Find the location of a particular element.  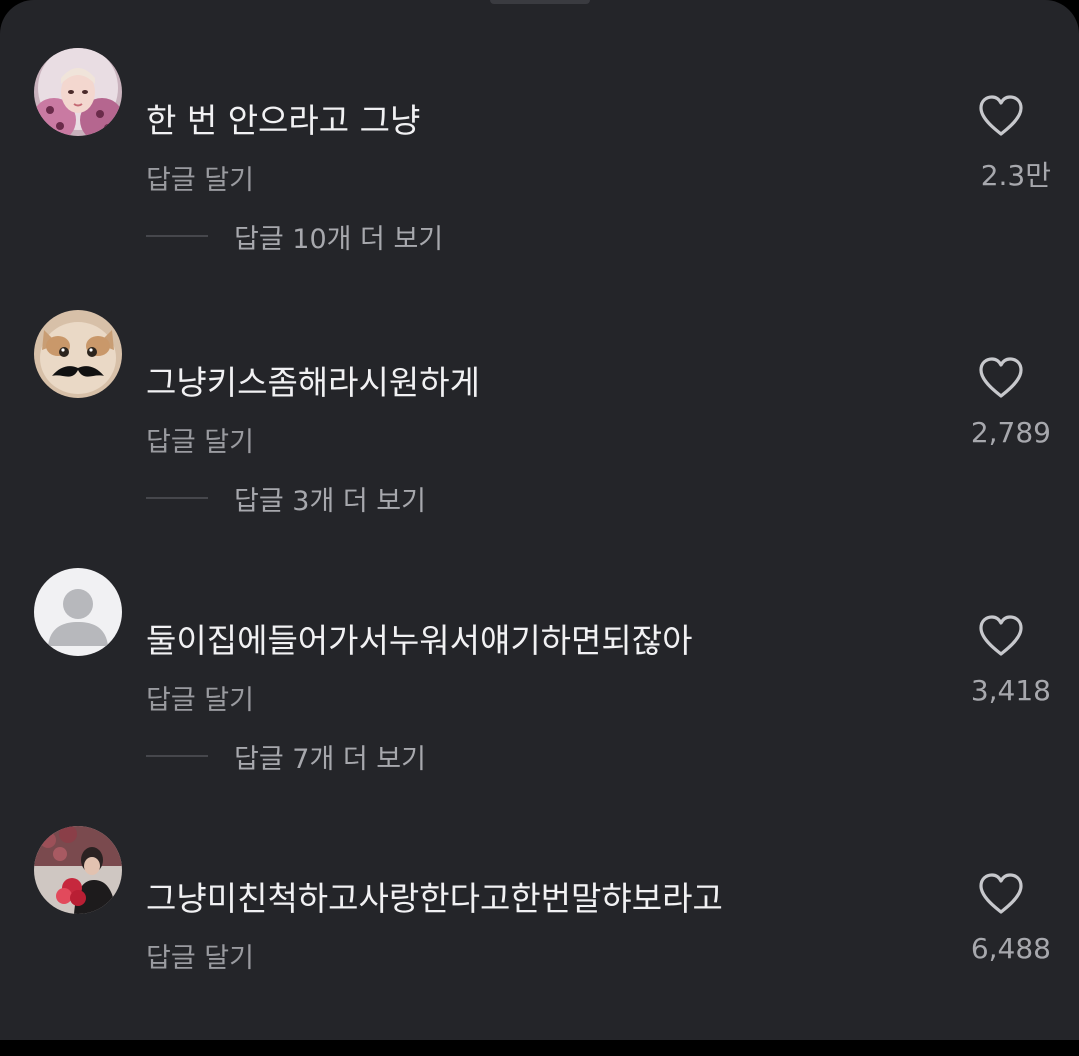

like-control: 2.3만 is located at coordinates (996, 149).